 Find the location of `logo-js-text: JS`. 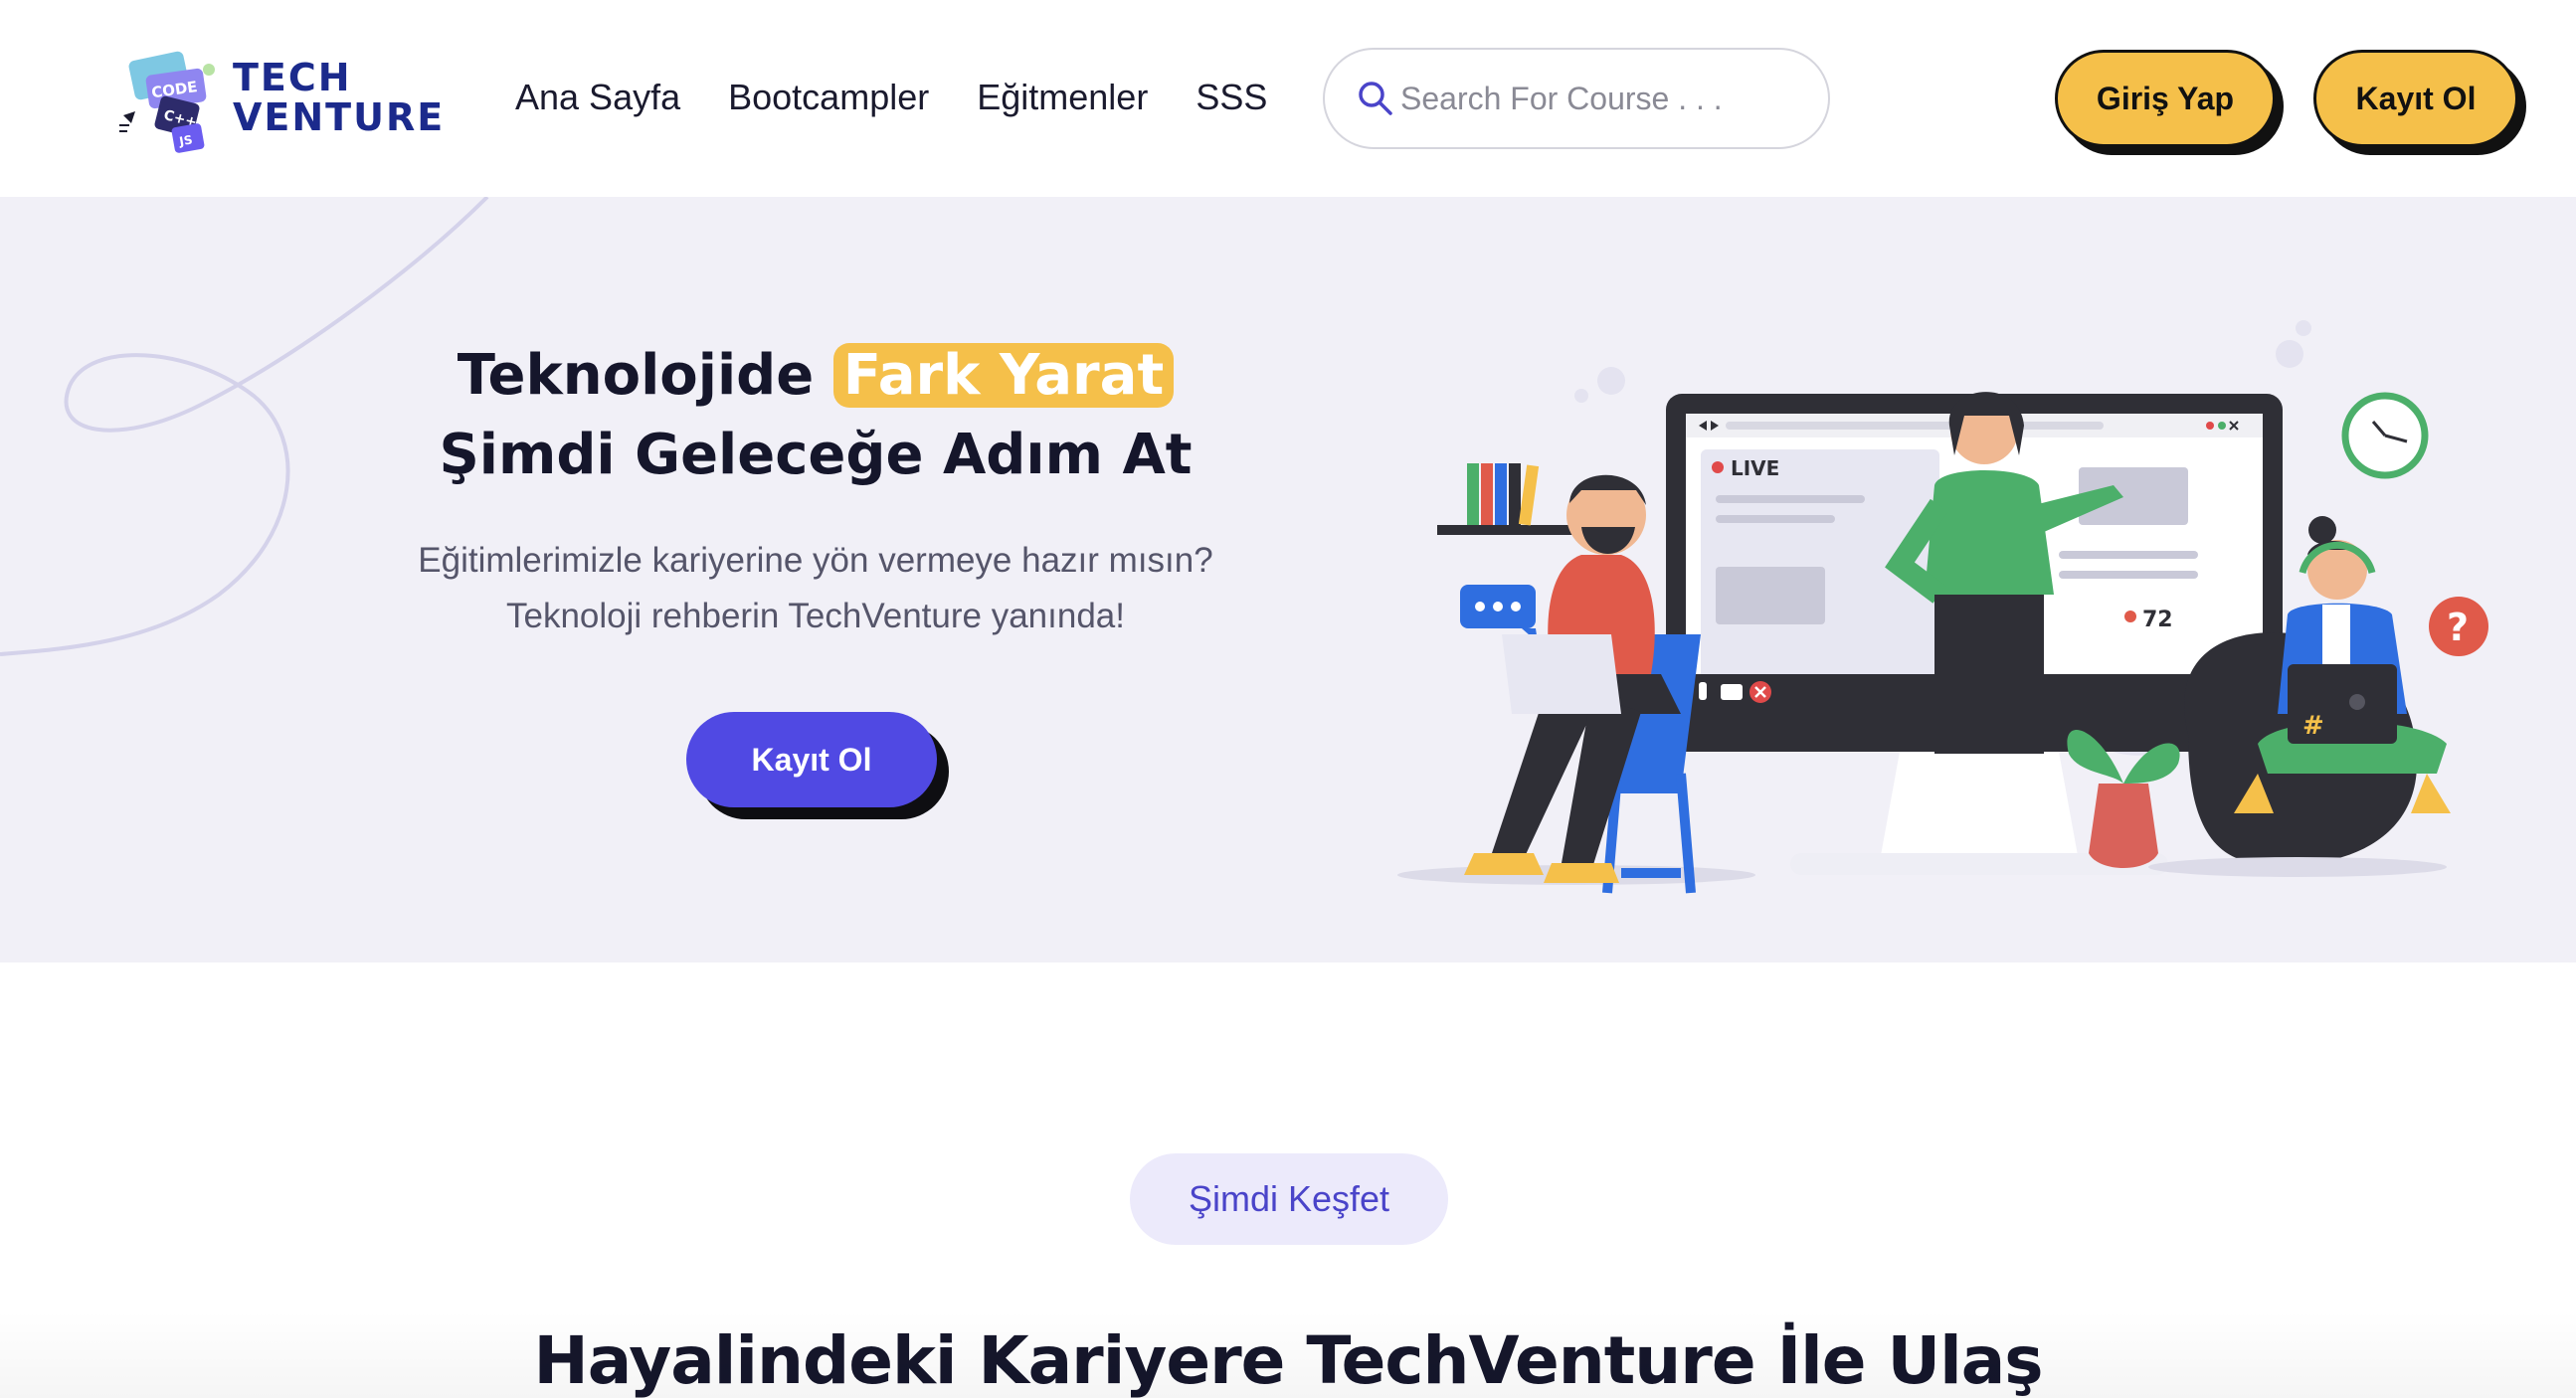

logo-js-text: JS is located at coordinates (185, 140).